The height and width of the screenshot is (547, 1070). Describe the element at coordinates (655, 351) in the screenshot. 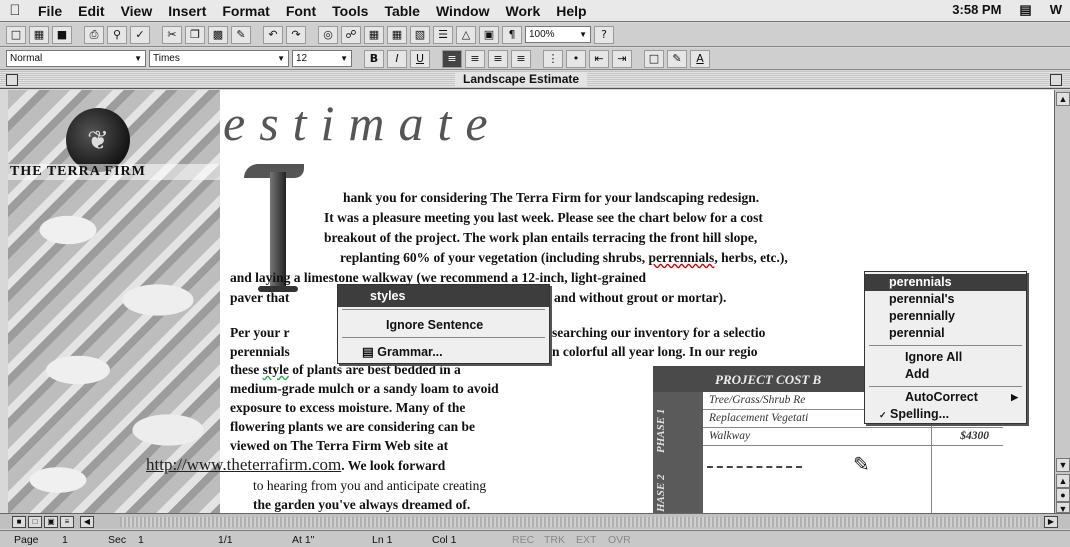

I see `body-line: n colorful all year long. In our regio` at that location.